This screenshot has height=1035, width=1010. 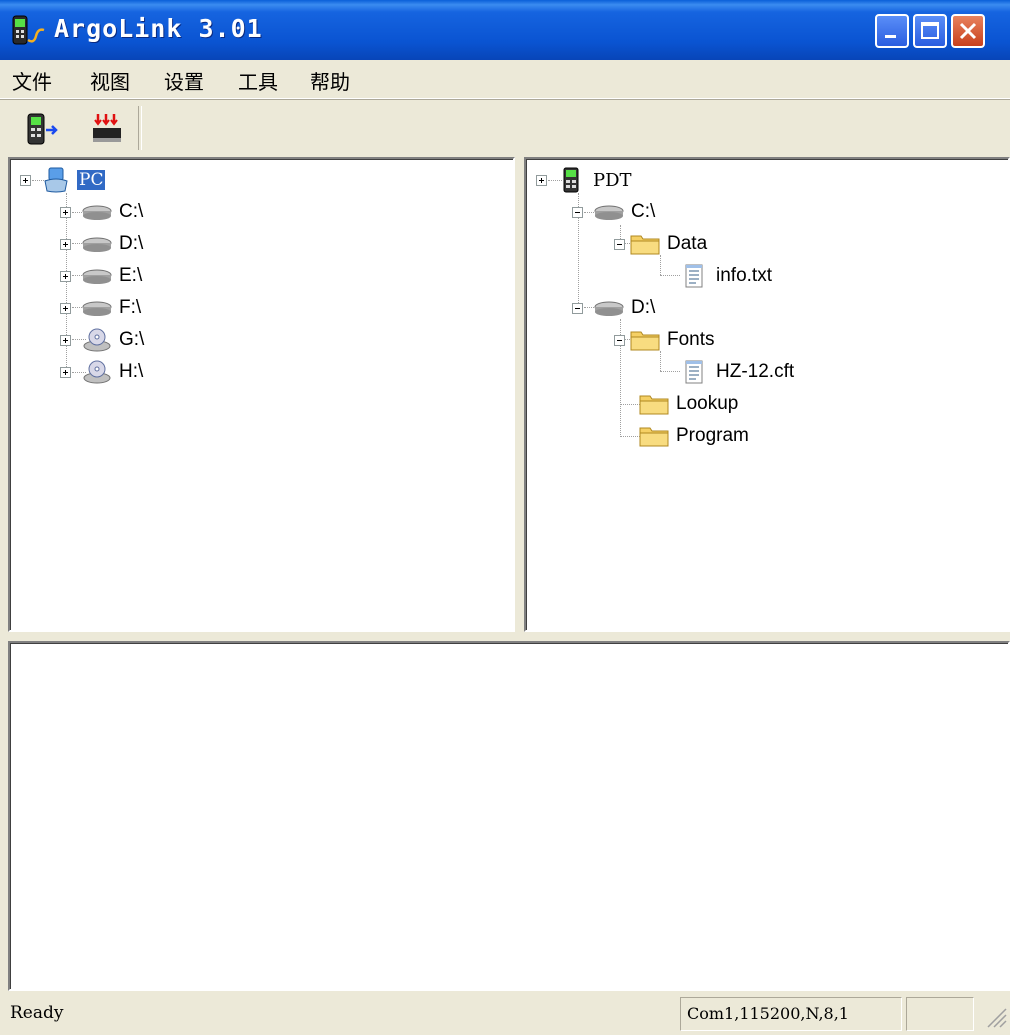 What do you see at coordinates (108, 128) in the screenshot?
I see `memory-chip-icon` at bounding box center [108, 128].